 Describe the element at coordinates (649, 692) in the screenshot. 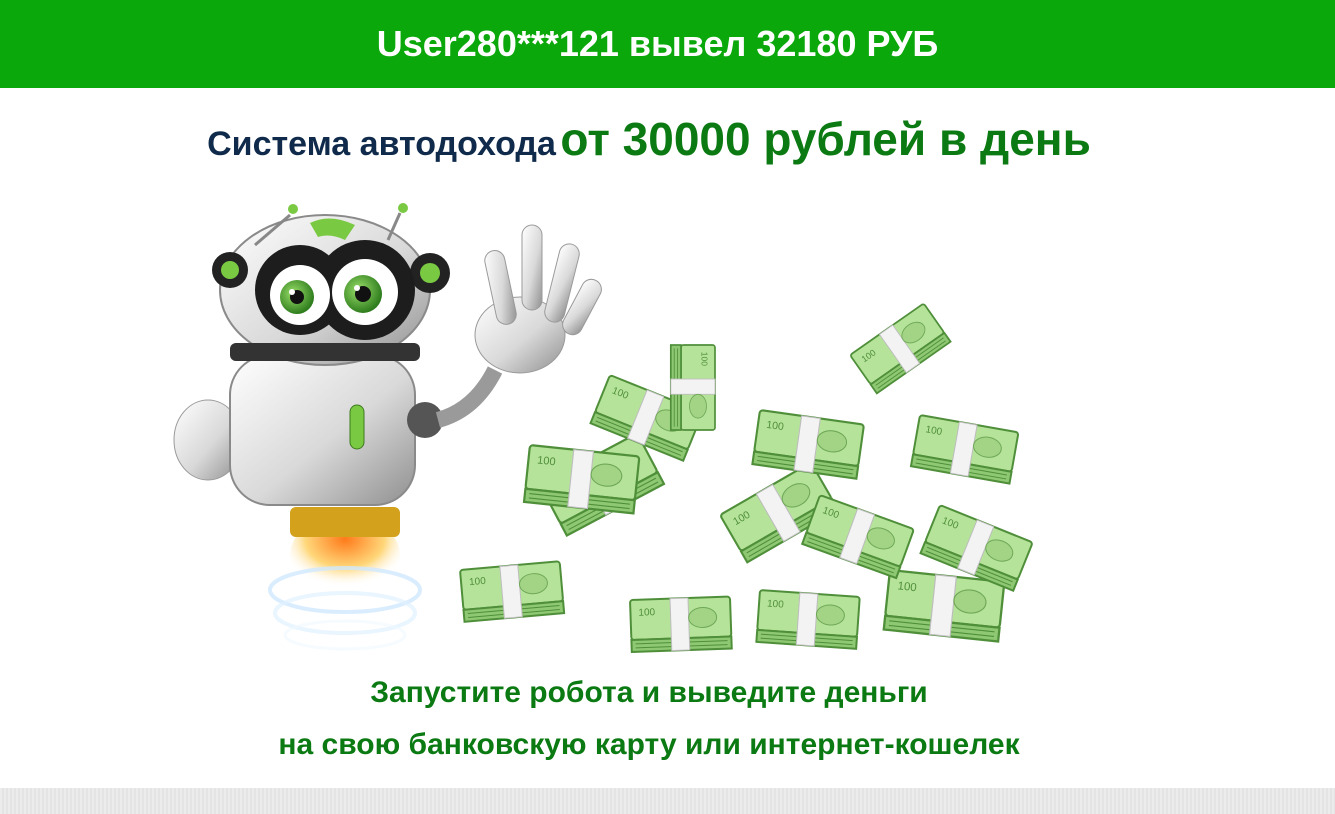

I see `cta-line-1: Запустите робота и выведите деньги` at that location.